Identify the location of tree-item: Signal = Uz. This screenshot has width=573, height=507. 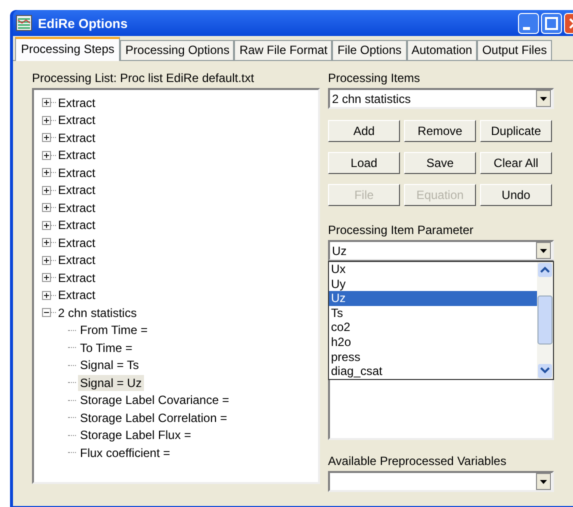
(111, 382).